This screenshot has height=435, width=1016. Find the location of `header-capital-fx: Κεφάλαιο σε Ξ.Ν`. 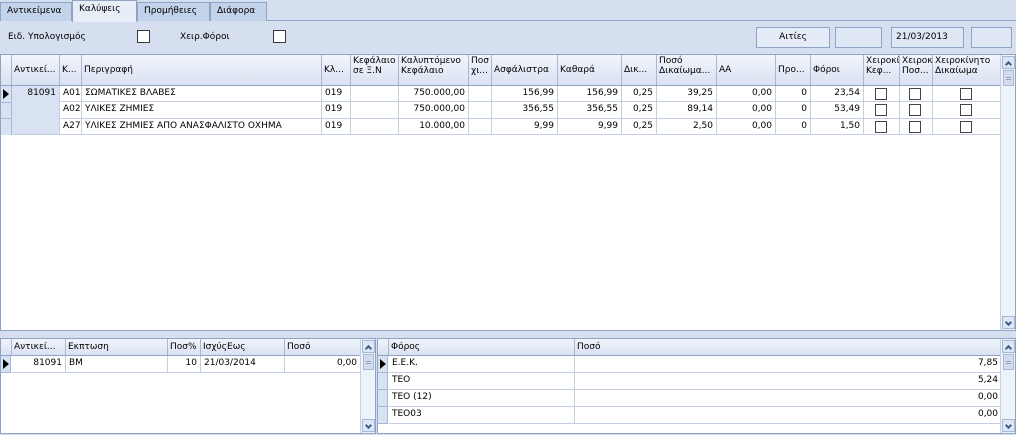

header-capital-fx: Κεφάλαιο σε Ξ.Ν is located at coordinates (375, 70).